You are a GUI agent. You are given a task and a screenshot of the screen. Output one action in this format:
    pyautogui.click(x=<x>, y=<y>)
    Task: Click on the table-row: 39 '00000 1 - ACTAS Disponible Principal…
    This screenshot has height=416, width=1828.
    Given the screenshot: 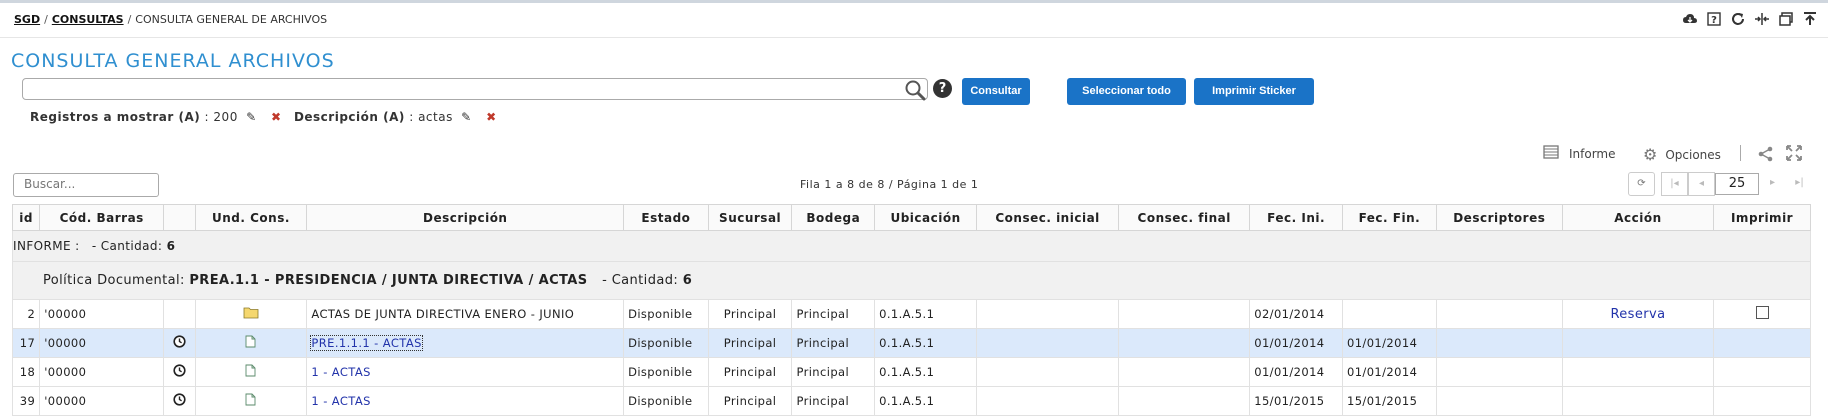 What is the action you would take?
    pyautogui.click(x=911, y=401)
    